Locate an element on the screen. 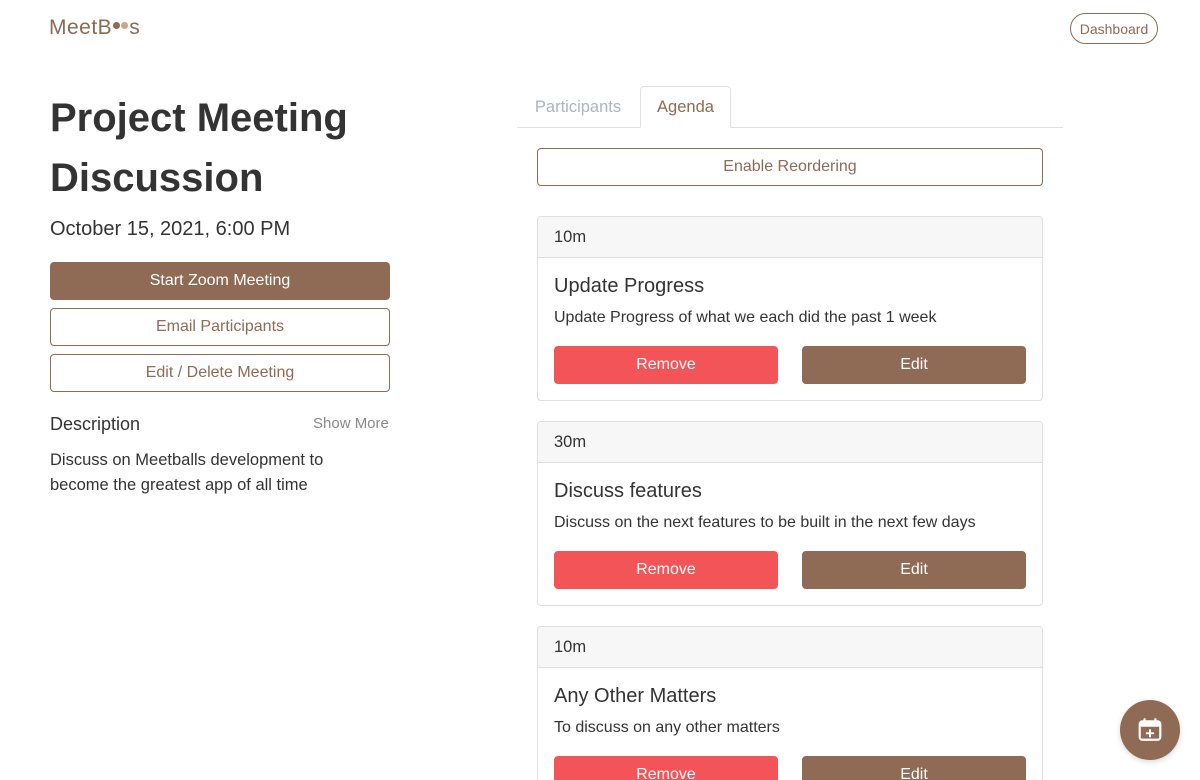  meeting-datetime: October 15, 2021, 6:00 PM is located at coordinates (170, 229).